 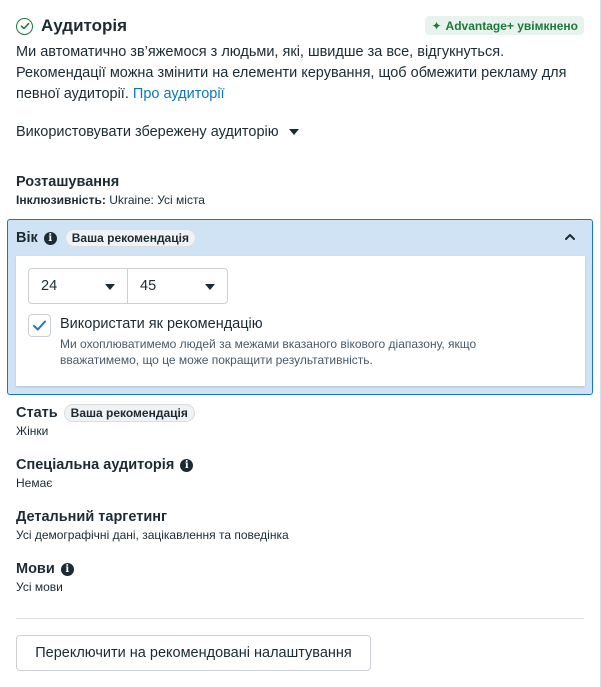 I want to click on custom-audience-value: Немає, so click(x=34, y=483).